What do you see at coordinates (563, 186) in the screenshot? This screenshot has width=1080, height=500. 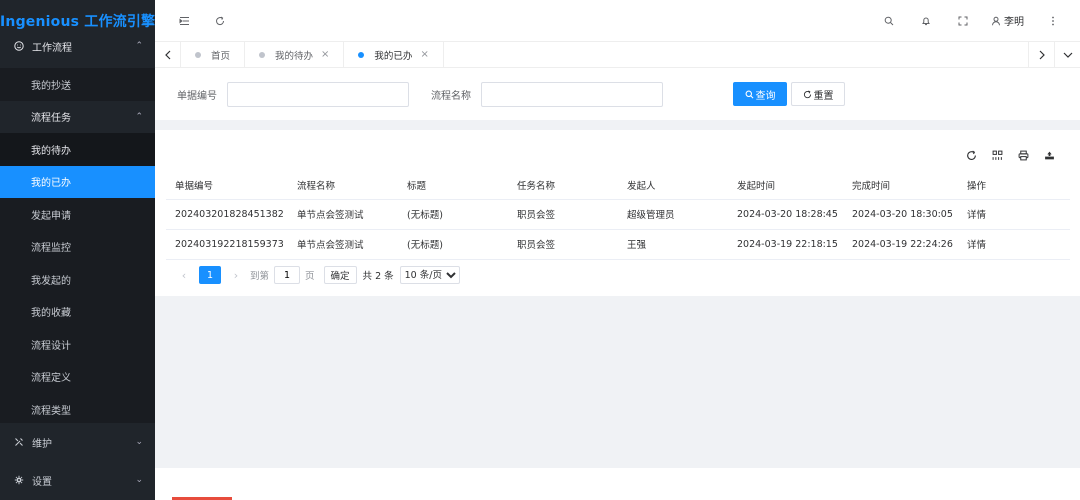 I see `col-task-name: 任务名称` at bounding box center [563, 186].